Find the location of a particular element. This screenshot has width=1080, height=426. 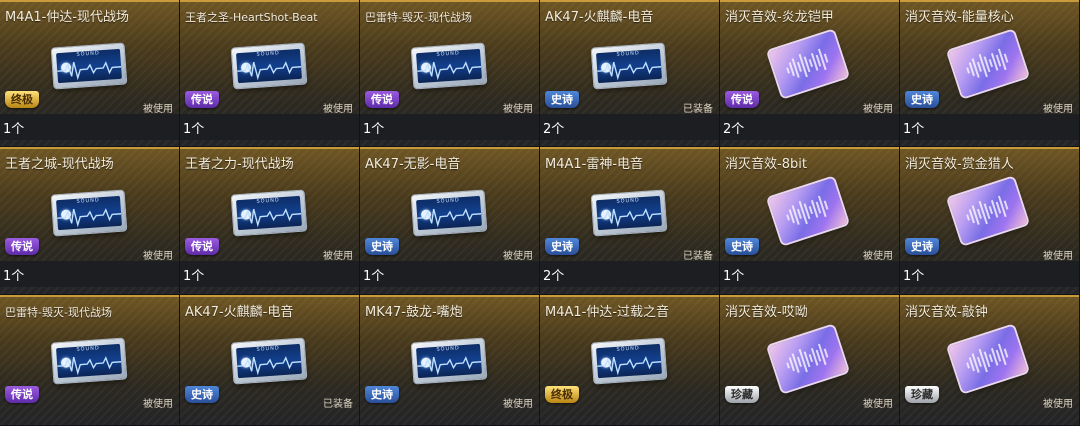

item-title: 王者之圣-HeartShot-Beat is located at coordinates (251, 17).